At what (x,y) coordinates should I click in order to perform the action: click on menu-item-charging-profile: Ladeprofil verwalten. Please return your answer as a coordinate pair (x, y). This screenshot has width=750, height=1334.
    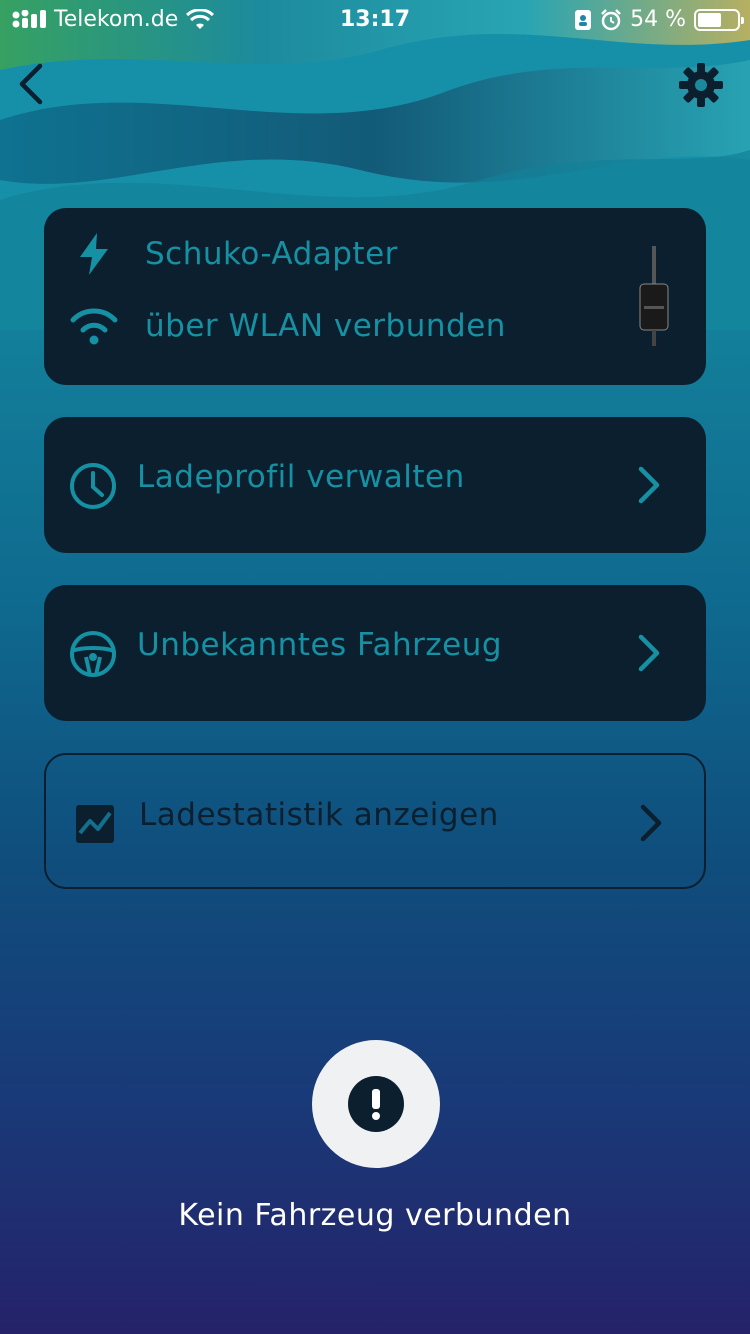
    Looking at the image, I should click on (375, 485).